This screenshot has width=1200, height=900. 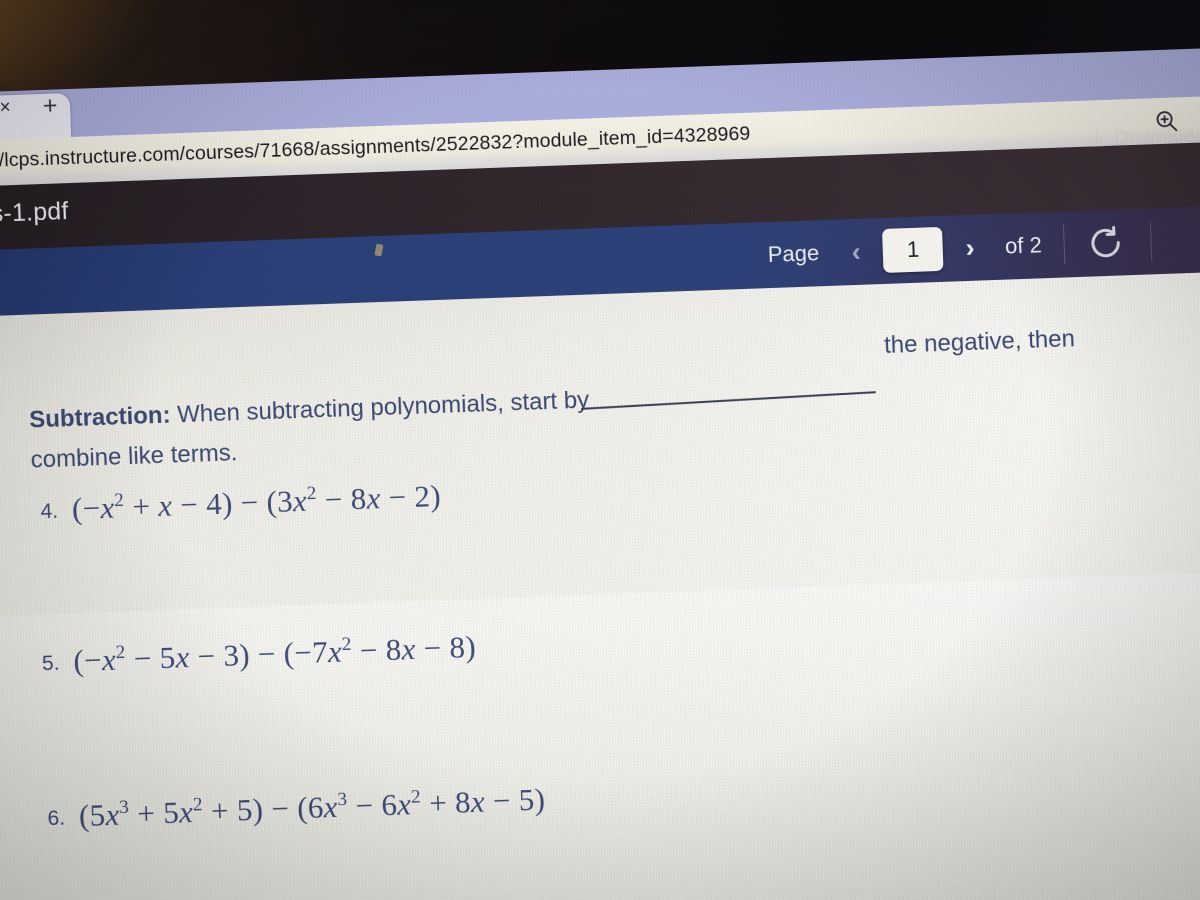 What do you see at coordinates (49, 511) in the screenshot?
I see `problem-number: 4.` at bounding box center [49, 511].